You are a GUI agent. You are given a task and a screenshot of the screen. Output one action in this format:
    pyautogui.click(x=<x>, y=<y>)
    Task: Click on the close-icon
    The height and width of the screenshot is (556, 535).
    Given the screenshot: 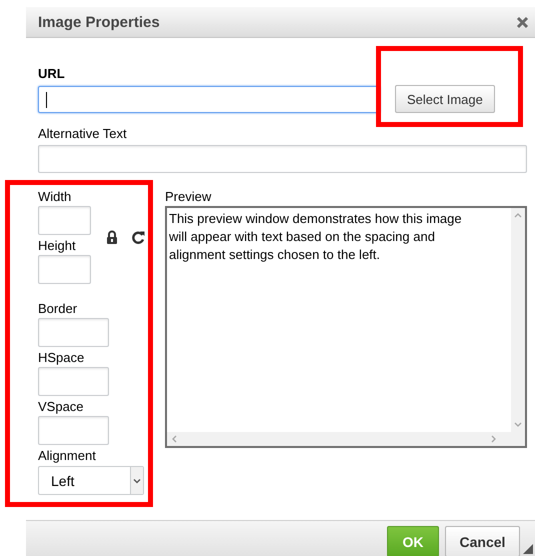 What is the action you would take?
    pyautogui.click(x=522, y=22)
    